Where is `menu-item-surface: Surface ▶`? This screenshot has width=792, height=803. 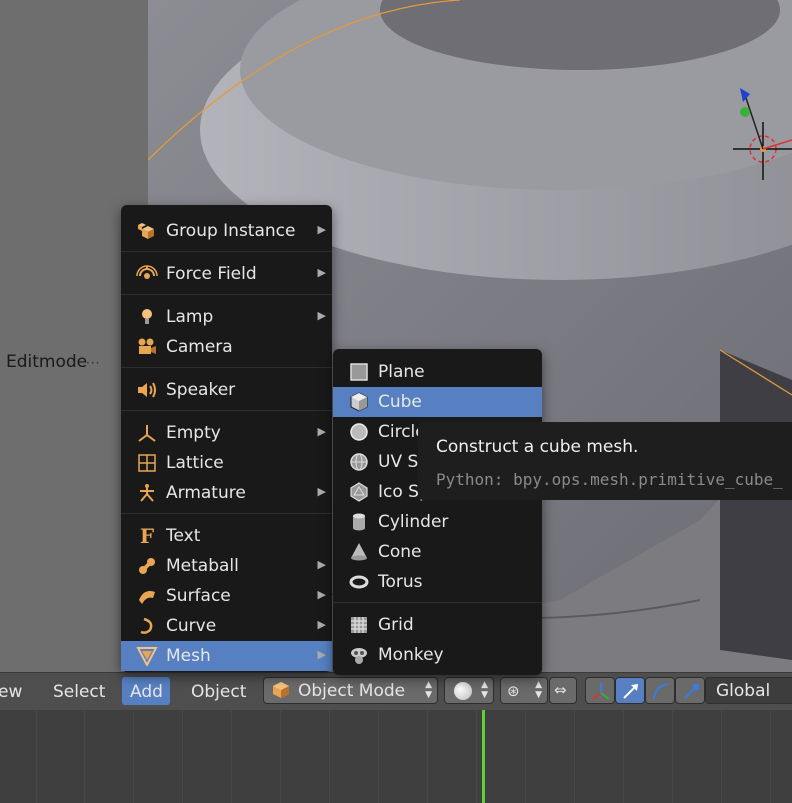
menu-item-surface: Surface ▶ is located at coordinates (226, 596).